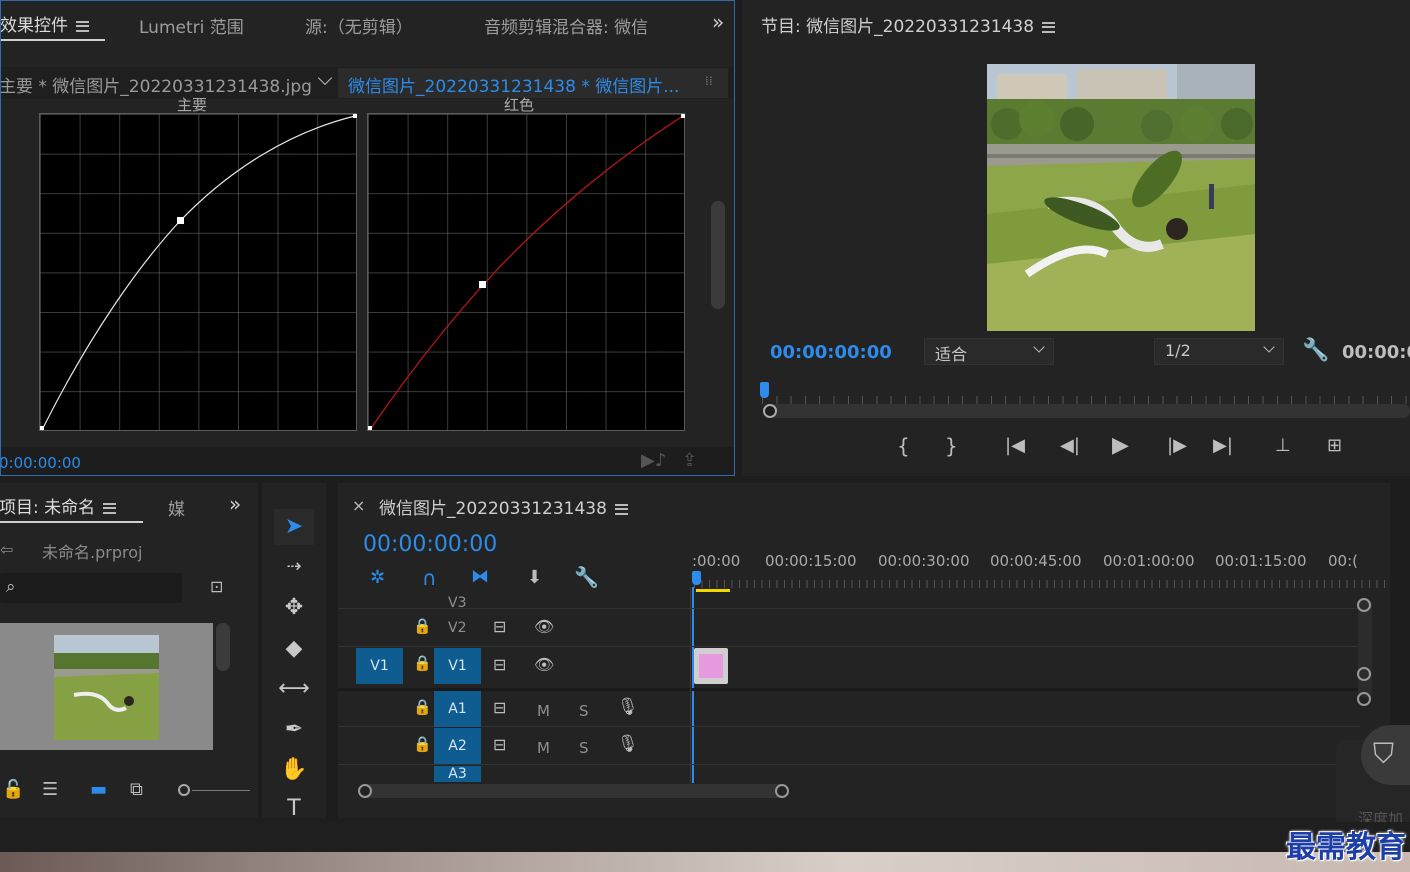 This screenshot has height=872, width=1410. Describe the element at coordinates (365, 791) in the screenshot. I see `hscroll-handle-left` at that location.